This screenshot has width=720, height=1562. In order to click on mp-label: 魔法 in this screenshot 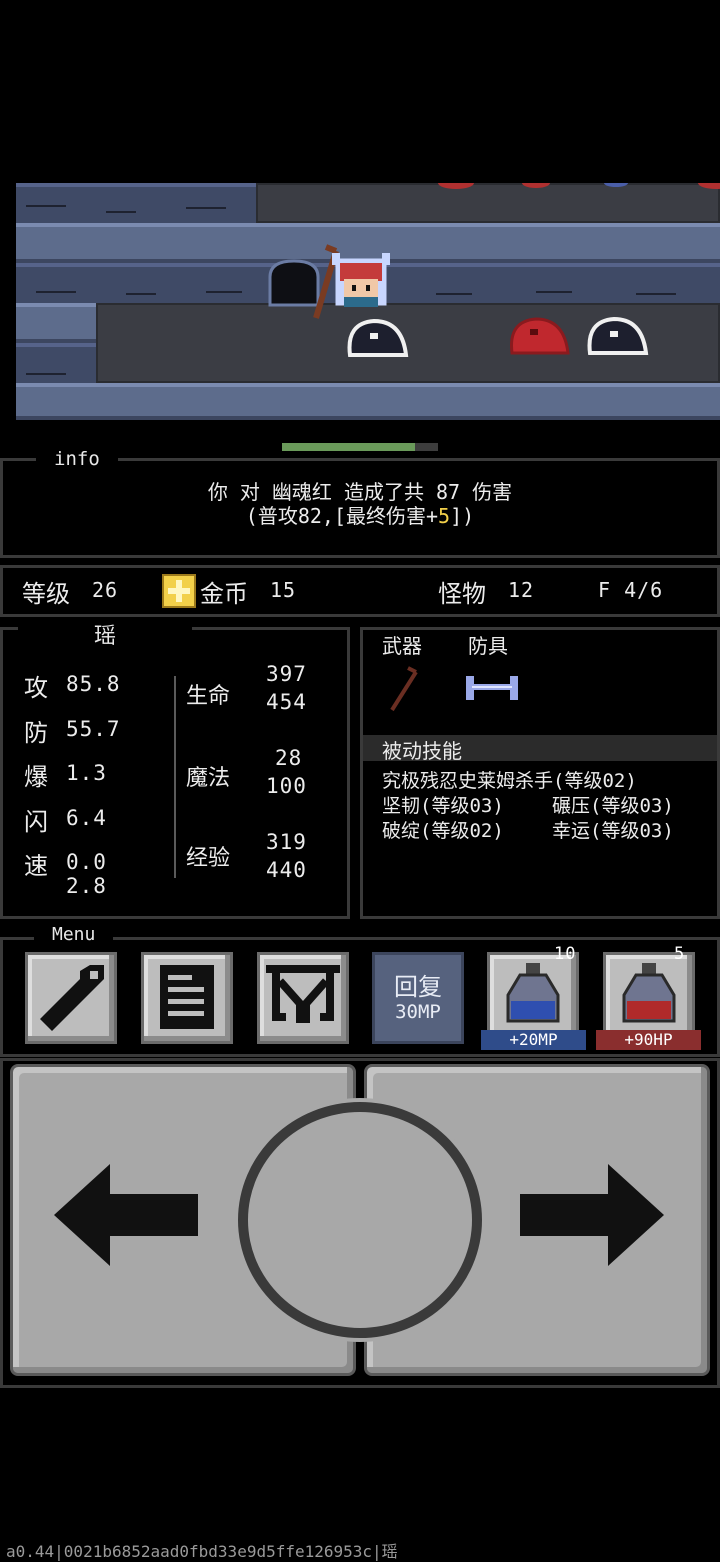, I will do `click(208, 778)`.